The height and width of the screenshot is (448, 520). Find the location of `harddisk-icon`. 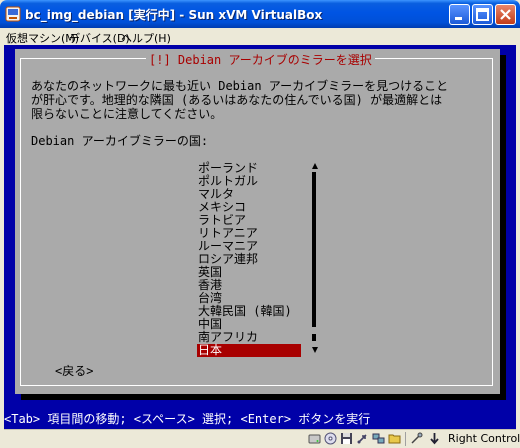

harddisk-icon is located at coordinates (314, 438).